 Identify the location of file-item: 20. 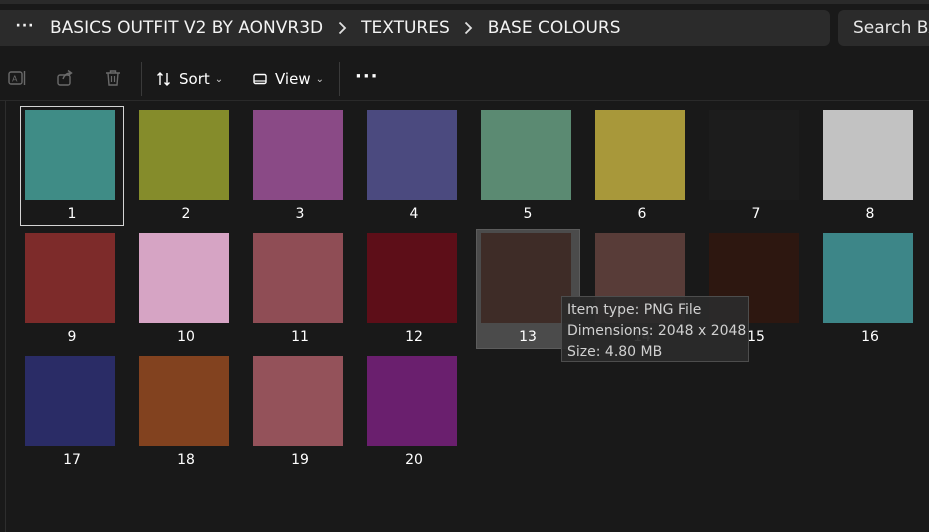
(414, 412).